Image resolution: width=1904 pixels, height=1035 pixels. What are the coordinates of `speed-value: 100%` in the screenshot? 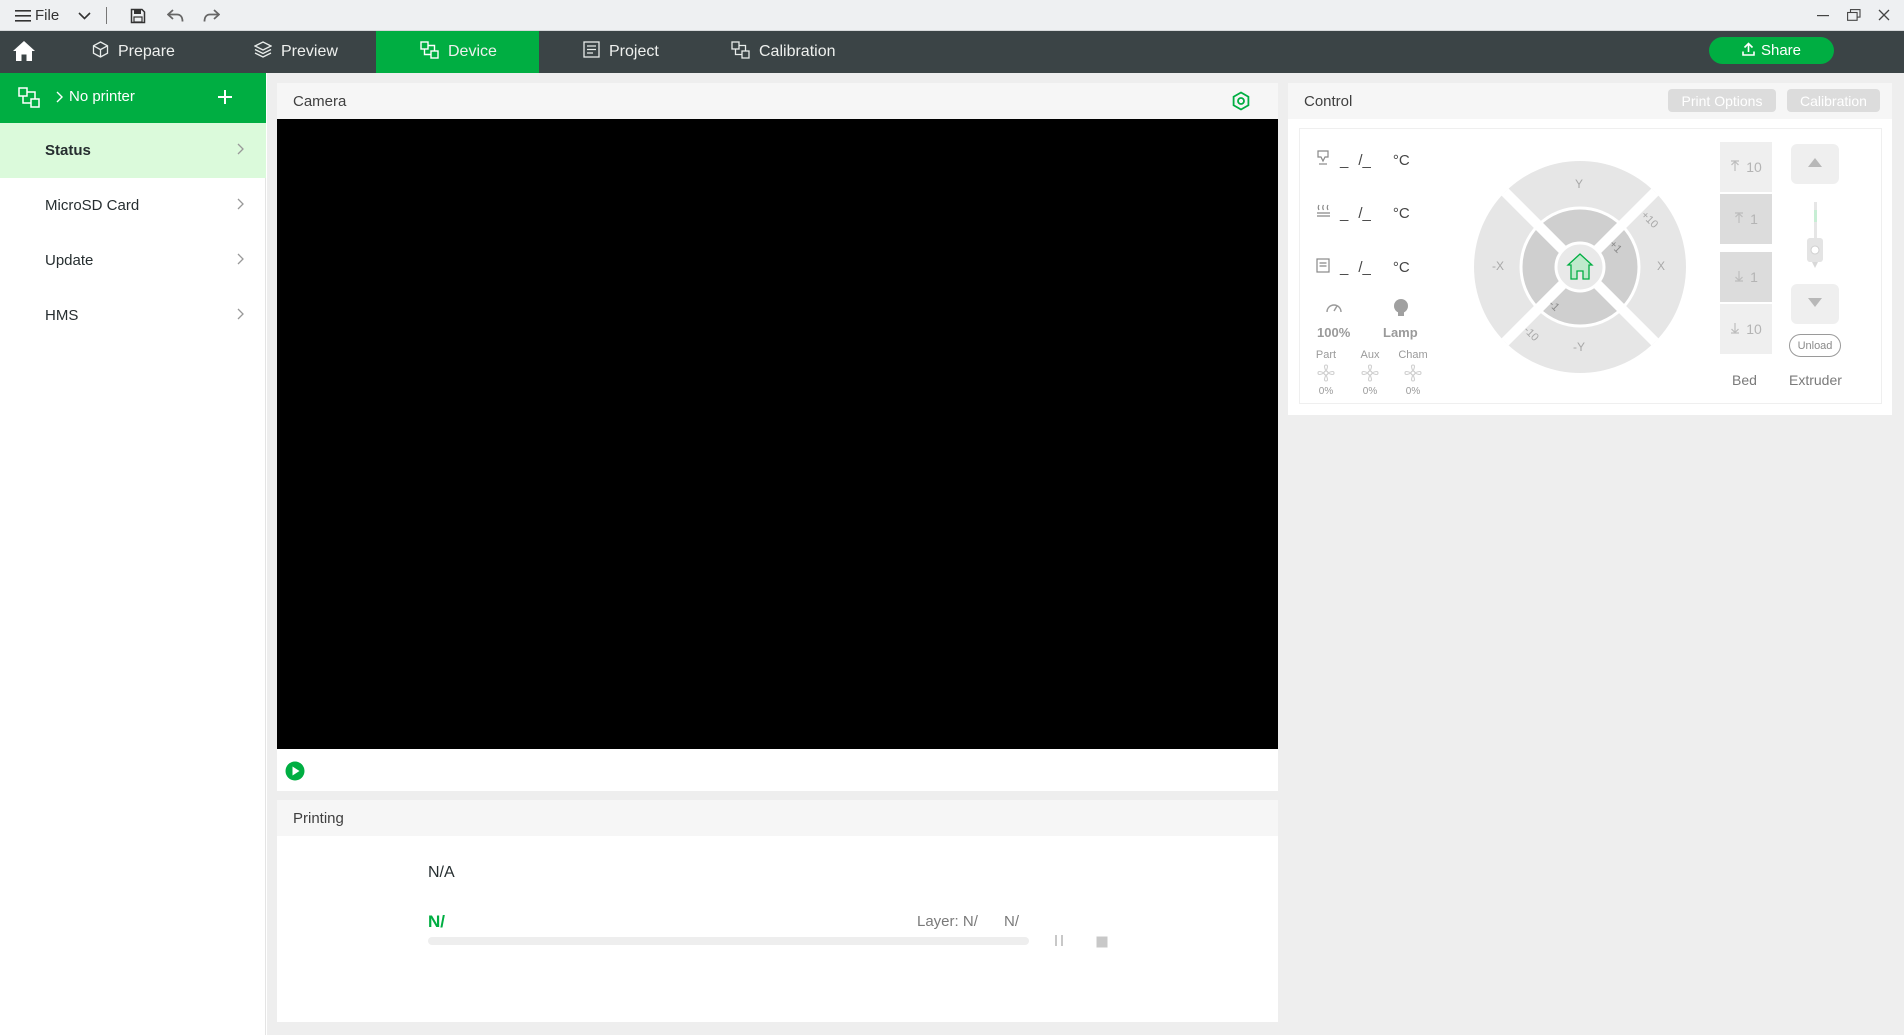 It's located at (1334, 332).